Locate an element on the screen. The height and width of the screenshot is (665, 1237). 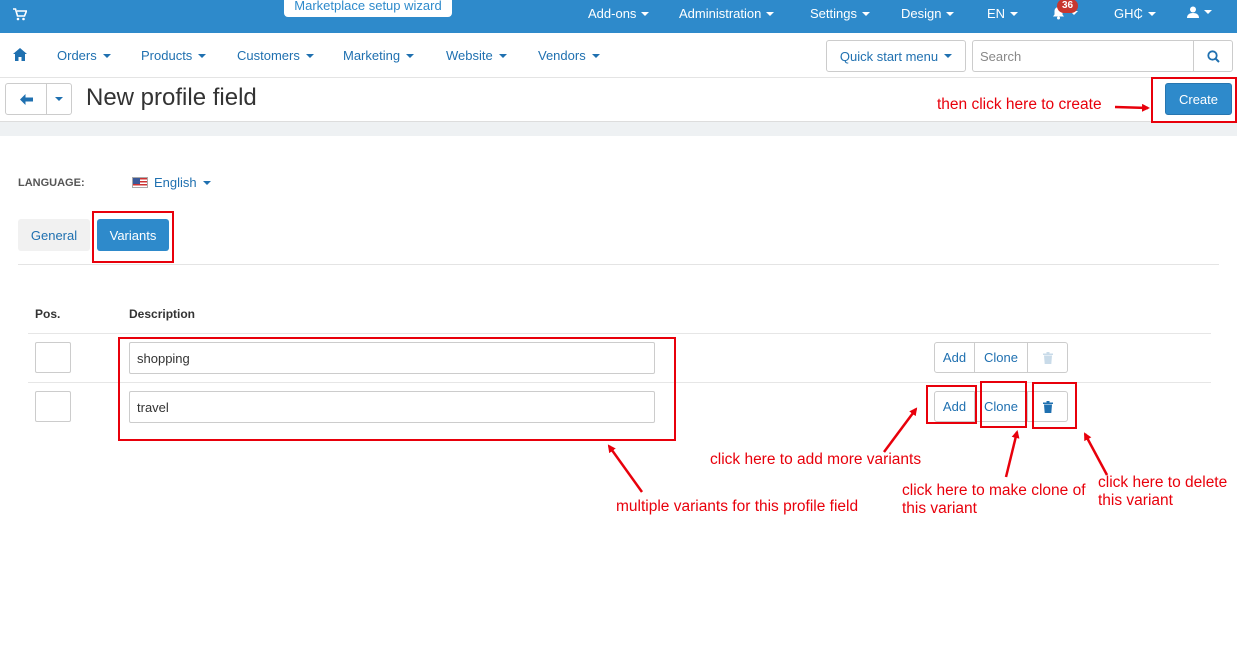
user-menu is located at coordinates (1199, 12).